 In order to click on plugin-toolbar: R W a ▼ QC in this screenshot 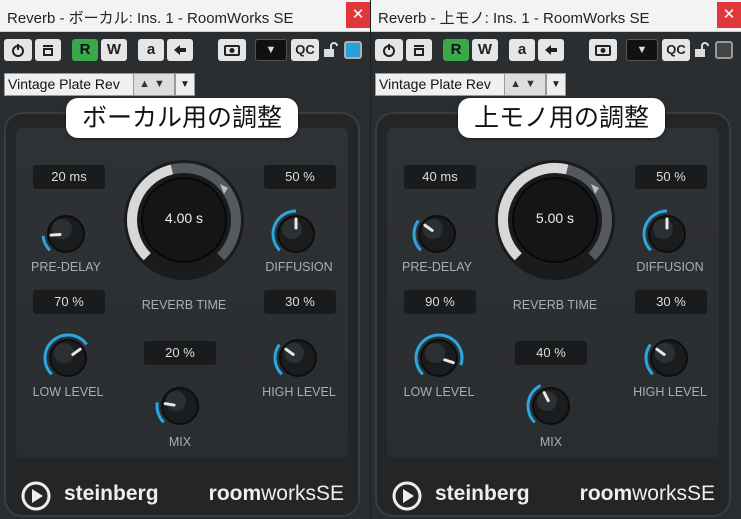, I will do `click(185, 51)`.